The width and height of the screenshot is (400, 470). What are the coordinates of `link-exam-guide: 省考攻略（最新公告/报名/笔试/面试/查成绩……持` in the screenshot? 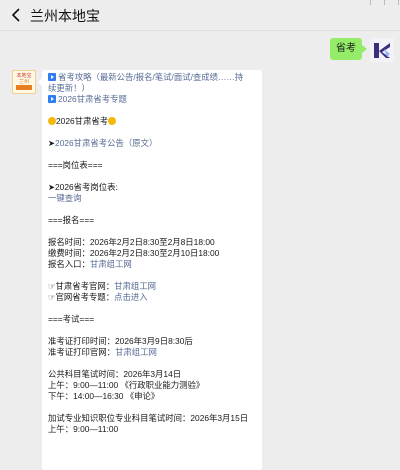 It's located at (152, 77).